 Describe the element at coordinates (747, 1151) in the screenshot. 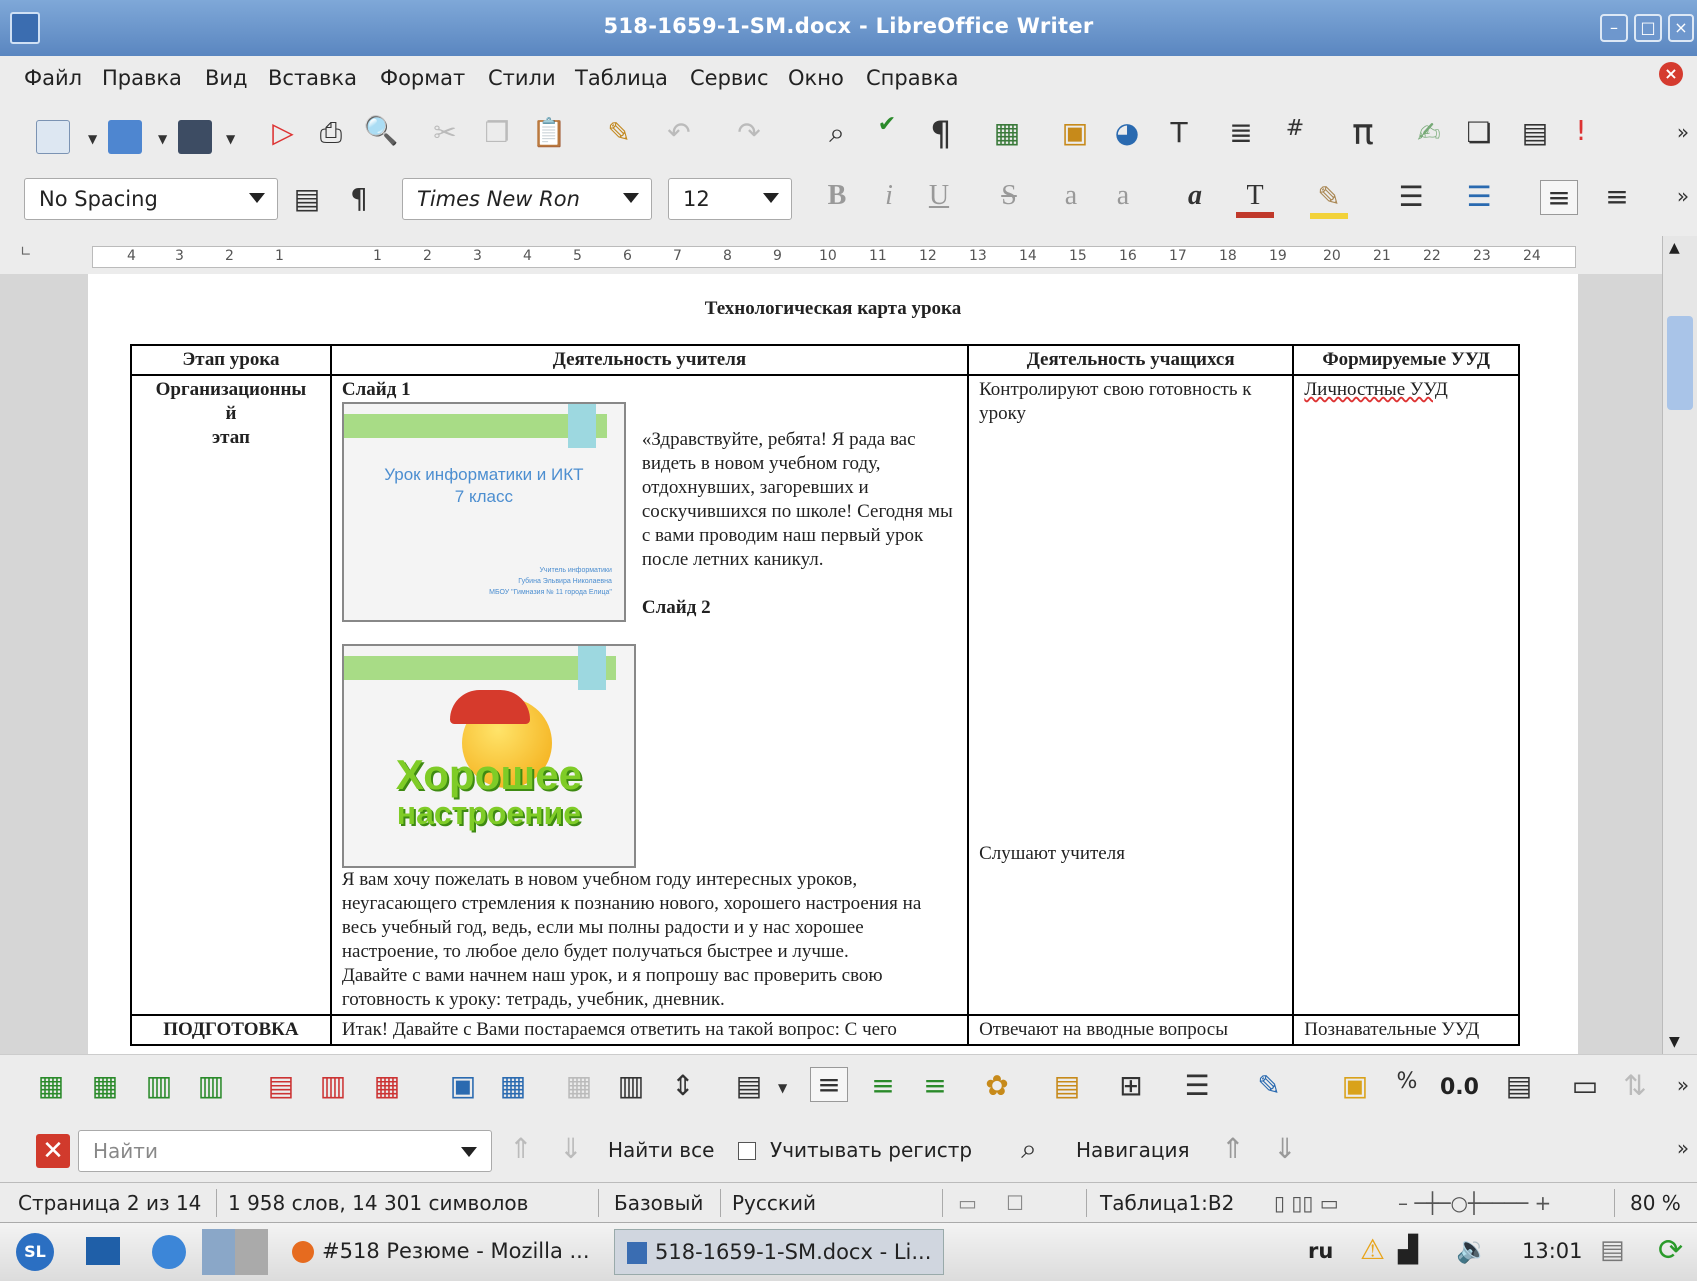

I see `match-case-checkbox` at that location.